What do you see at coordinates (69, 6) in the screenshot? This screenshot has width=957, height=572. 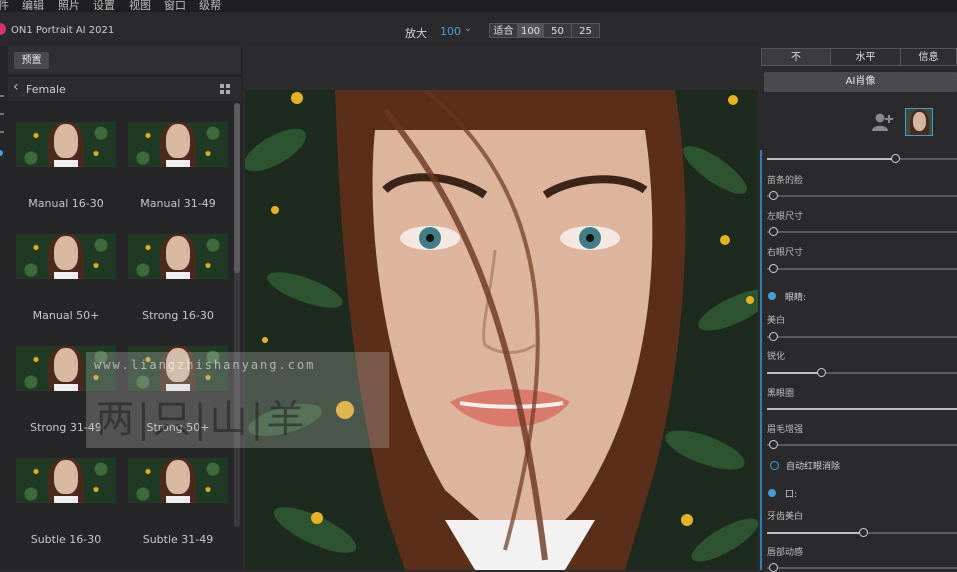 I see `menu-photo: 照片` at bounding box center [69, 6].